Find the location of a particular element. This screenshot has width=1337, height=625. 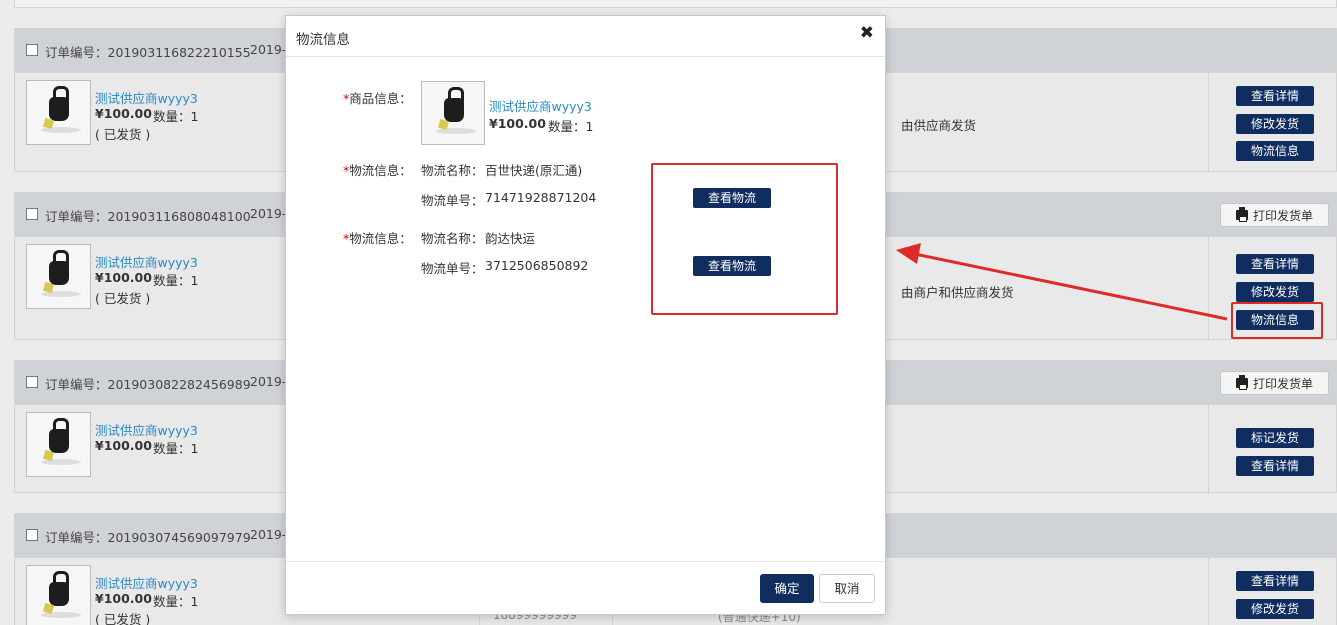

confirm-button: 确定 is located at coordinates (787, 588).